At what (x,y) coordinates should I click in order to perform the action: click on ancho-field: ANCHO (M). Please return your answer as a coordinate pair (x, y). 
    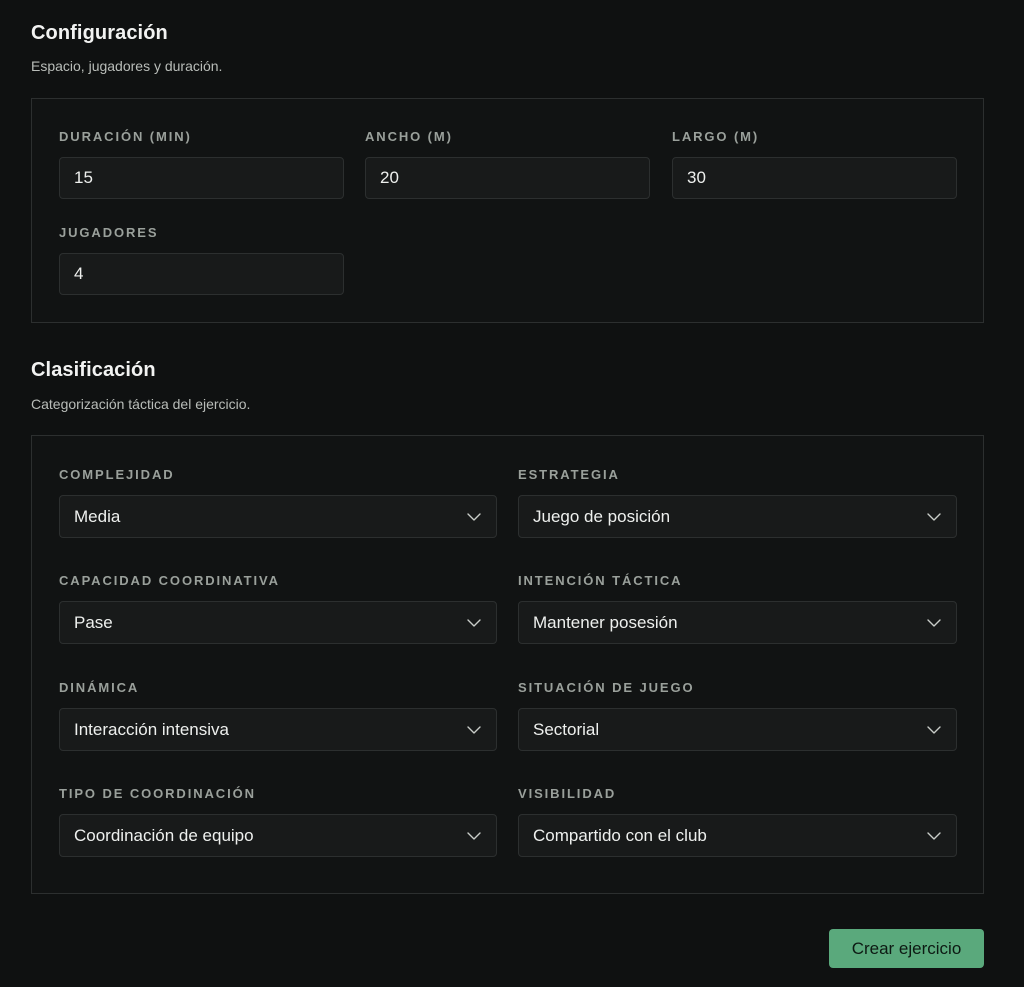
    Looking at the image, I should click on (507, 164).